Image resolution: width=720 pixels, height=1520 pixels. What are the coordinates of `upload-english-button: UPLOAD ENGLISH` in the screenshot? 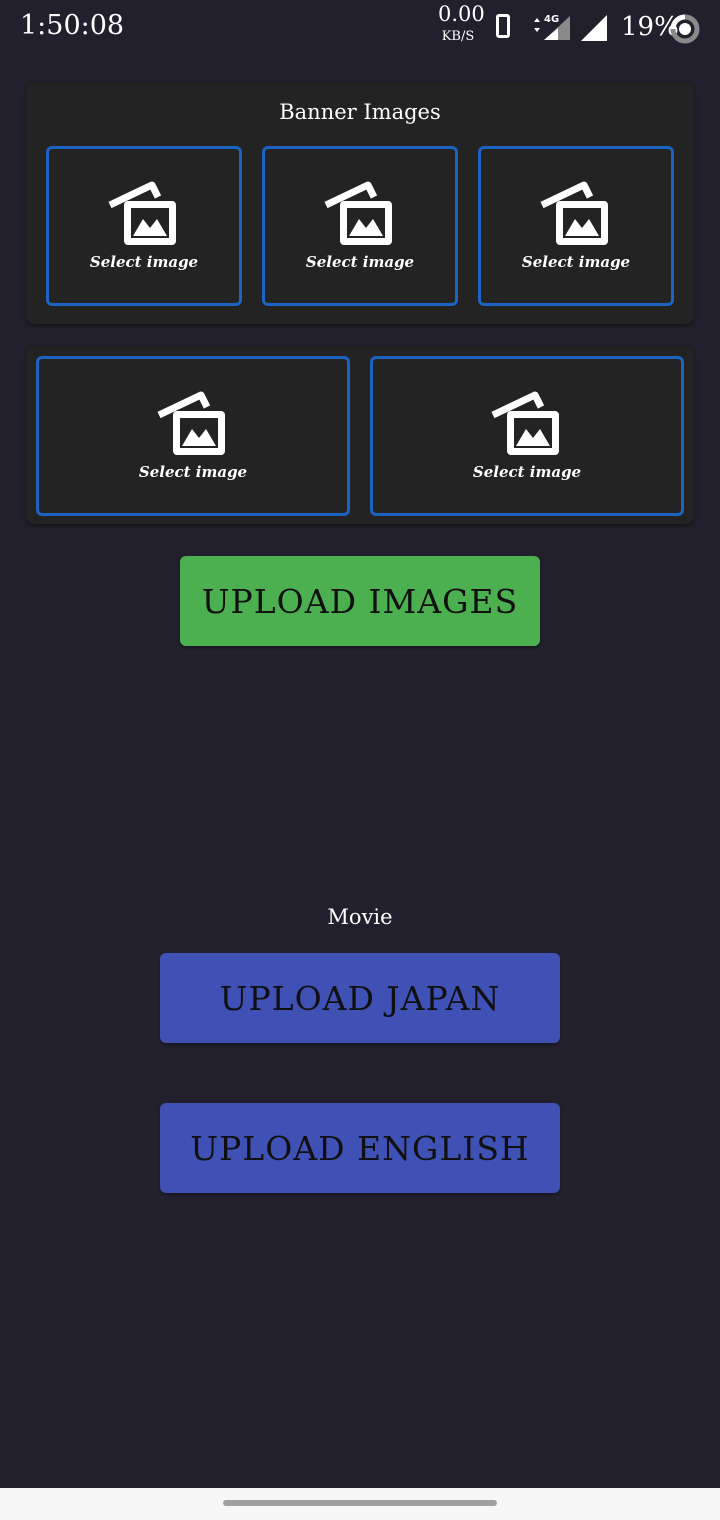 It's located at (360, 1148).